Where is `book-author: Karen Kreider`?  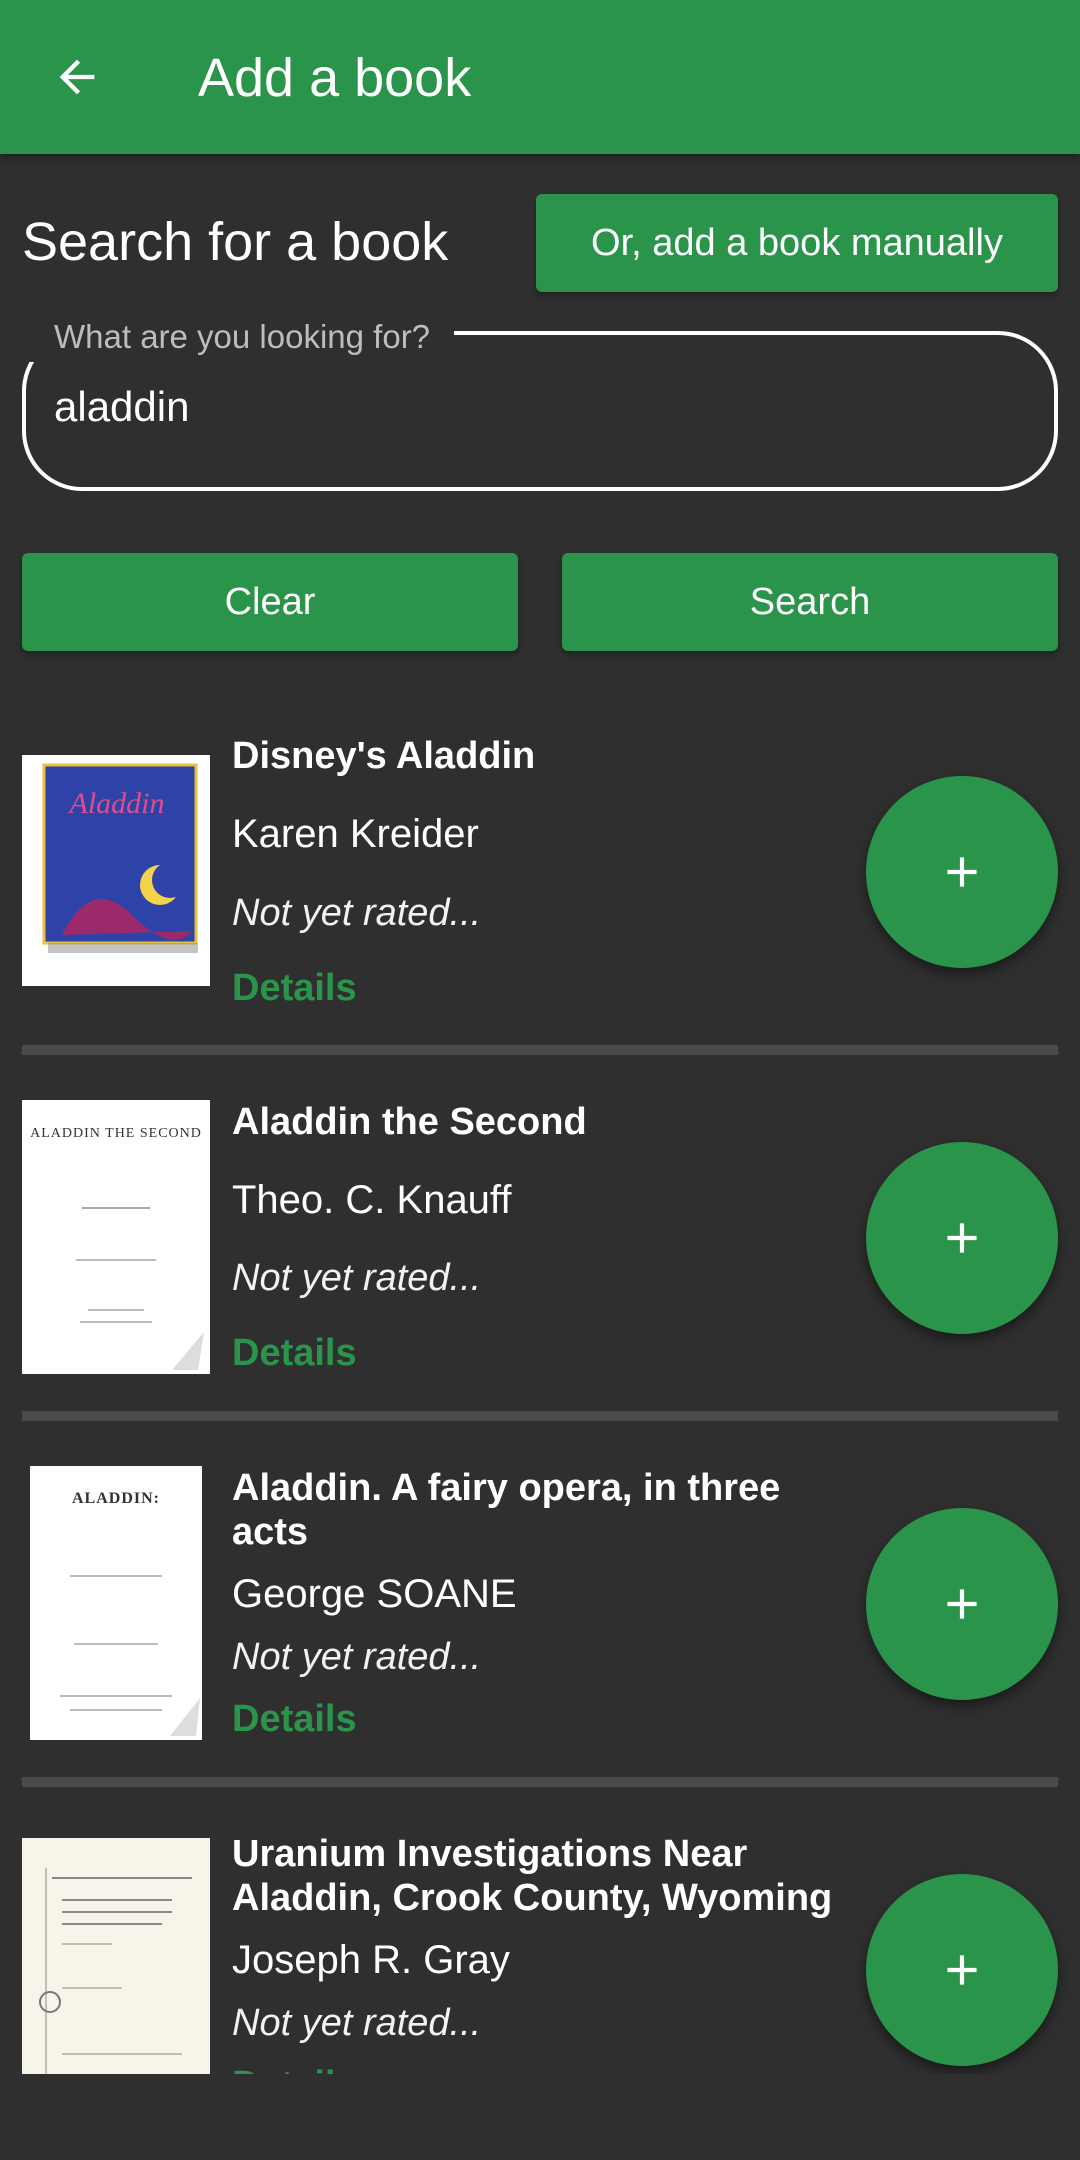 book-author: Karen Kreider is located at coordinates (355, 834).